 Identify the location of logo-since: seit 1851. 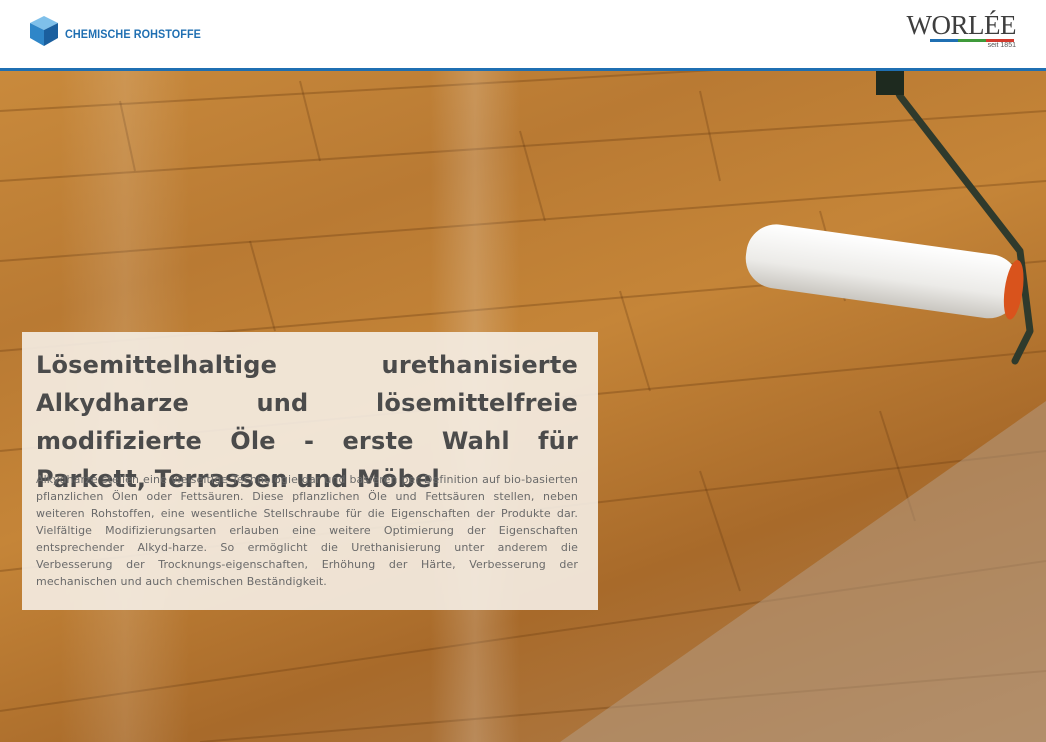
(1001, 45).